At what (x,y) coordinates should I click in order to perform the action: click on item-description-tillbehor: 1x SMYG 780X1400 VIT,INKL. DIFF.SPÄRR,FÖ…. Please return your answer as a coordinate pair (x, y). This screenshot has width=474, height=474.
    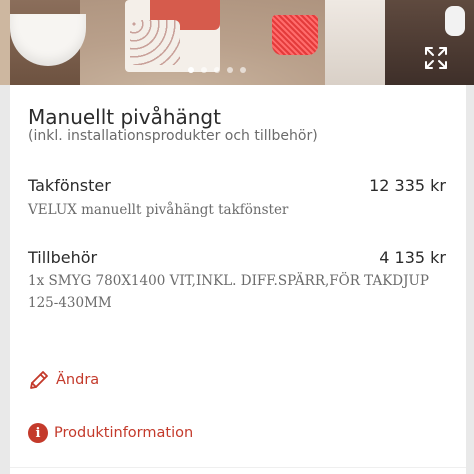
    Looking at the image, I should click on (228, 292).